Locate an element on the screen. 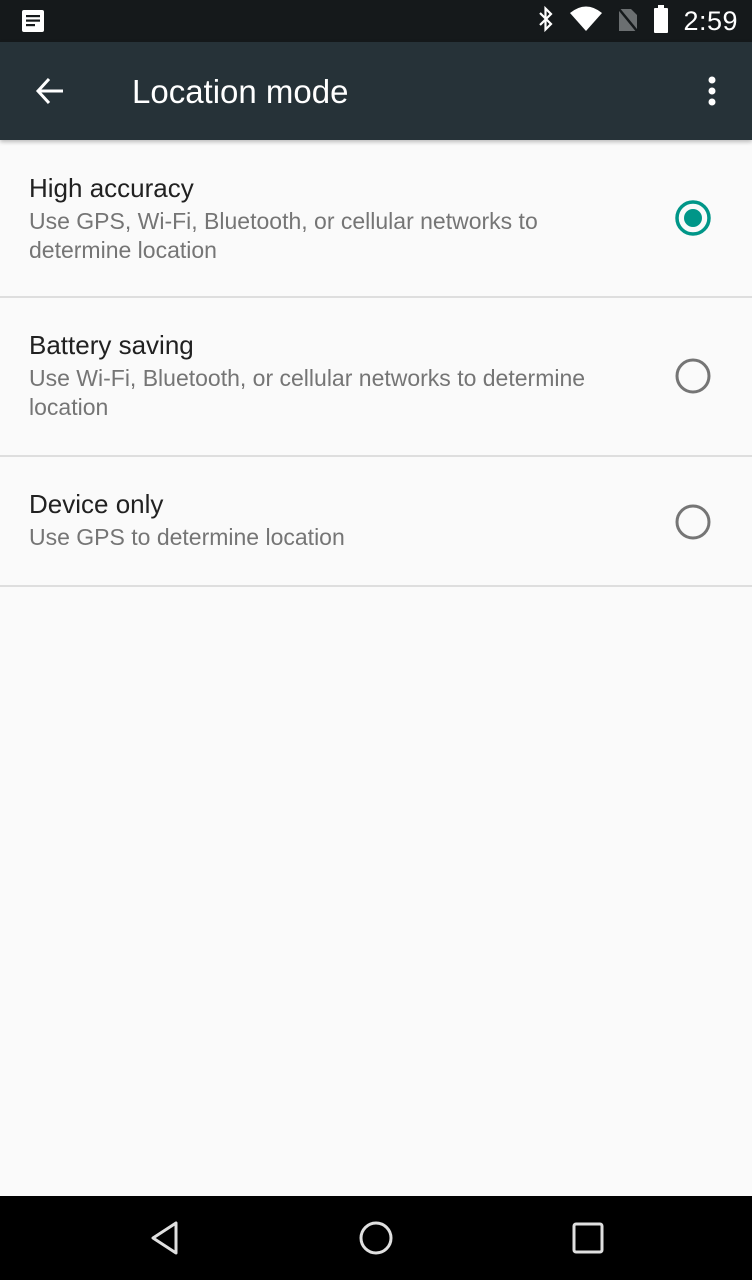  arrow-back-icon is located at coordinates (49, 91).